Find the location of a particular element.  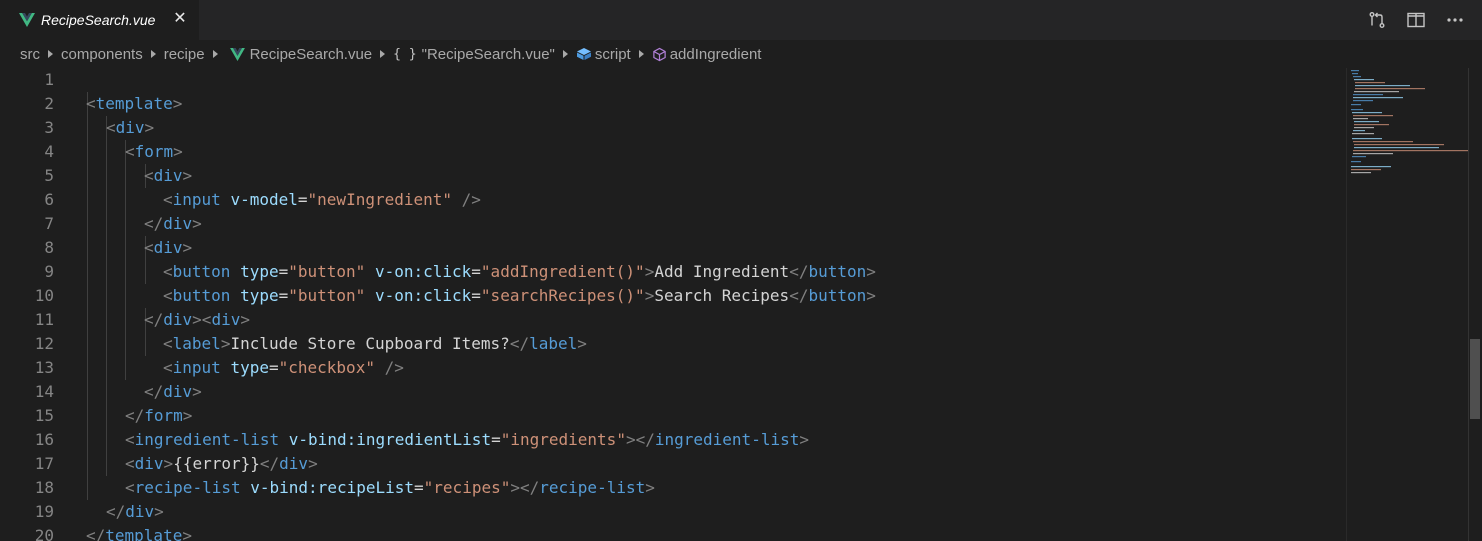

breadcrumb-components: components is located at coordinates (102, 54).